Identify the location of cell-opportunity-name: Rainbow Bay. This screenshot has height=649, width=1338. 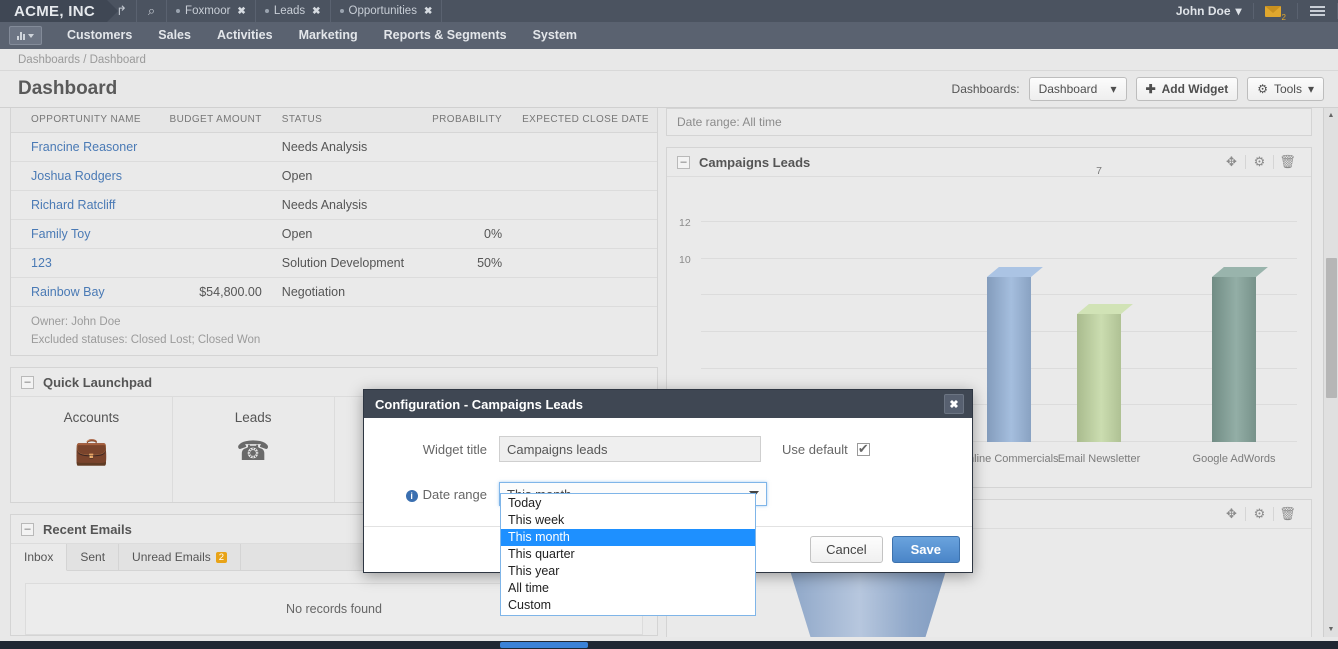
(80, 292).